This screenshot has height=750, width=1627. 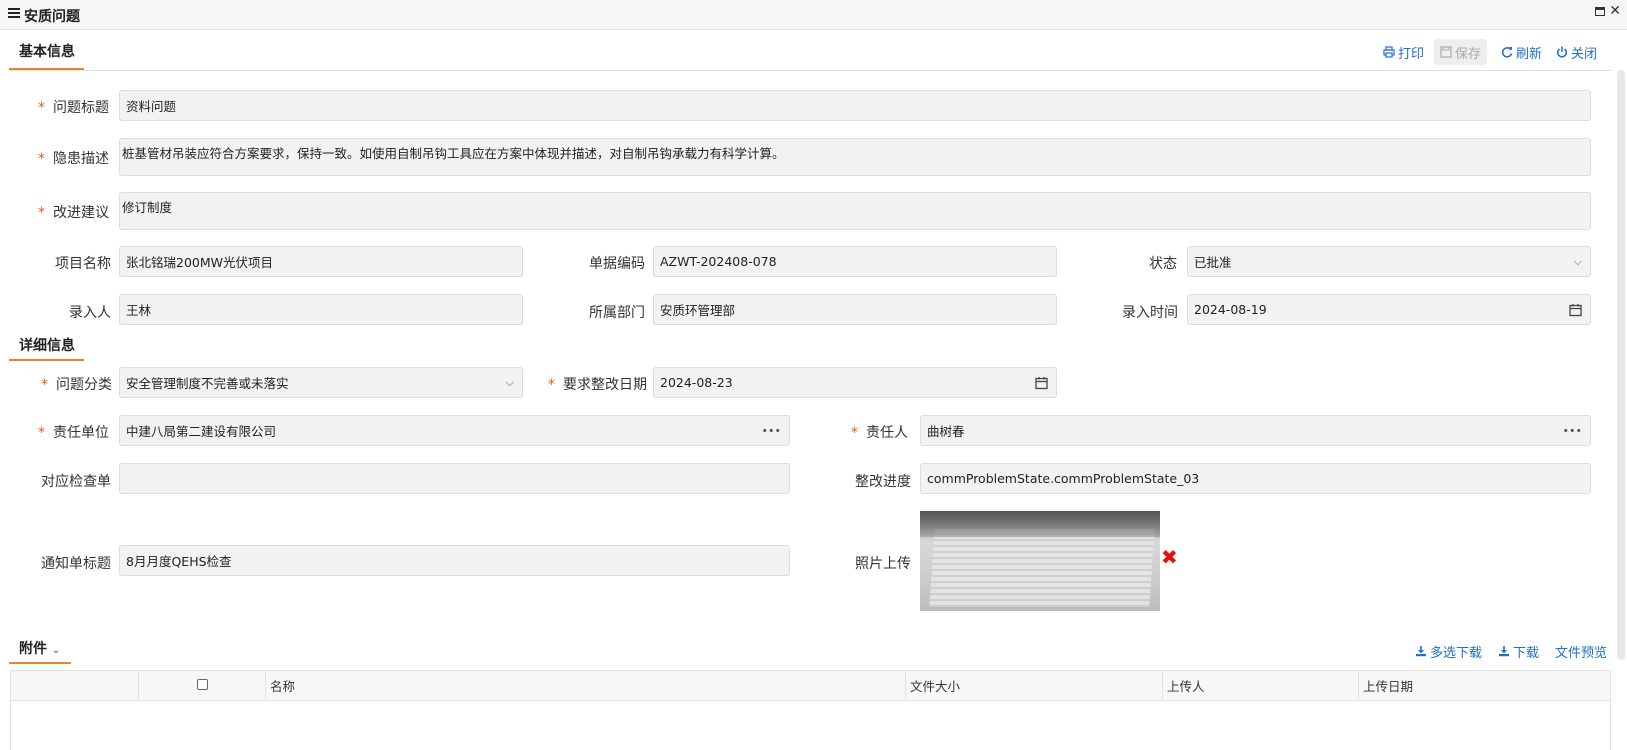 What do you see at coordinates (321, 309) in the screenshot?
I see `entered-by-input: 王林` at bounding box center [321, 309].